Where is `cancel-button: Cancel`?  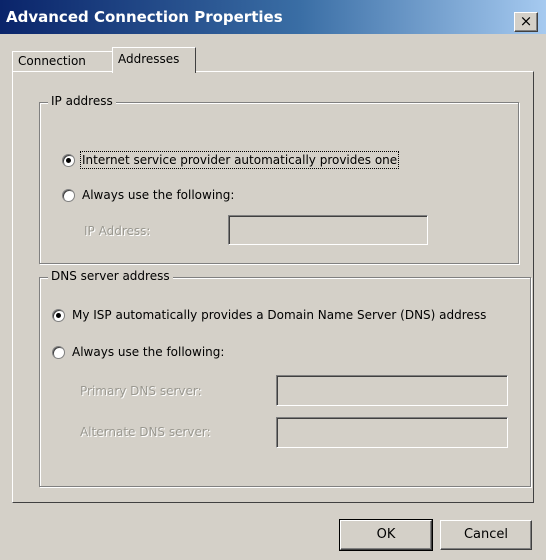 cancel-button: Cancel is located at coordinates (486, 535).